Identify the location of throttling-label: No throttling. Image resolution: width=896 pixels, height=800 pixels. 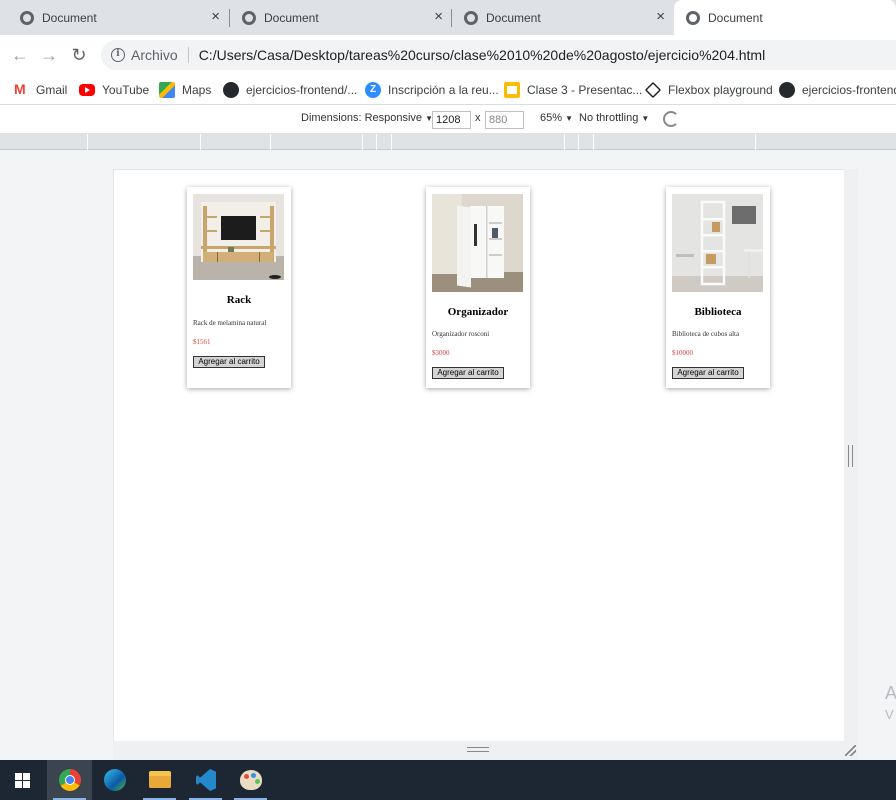
(609, 118).